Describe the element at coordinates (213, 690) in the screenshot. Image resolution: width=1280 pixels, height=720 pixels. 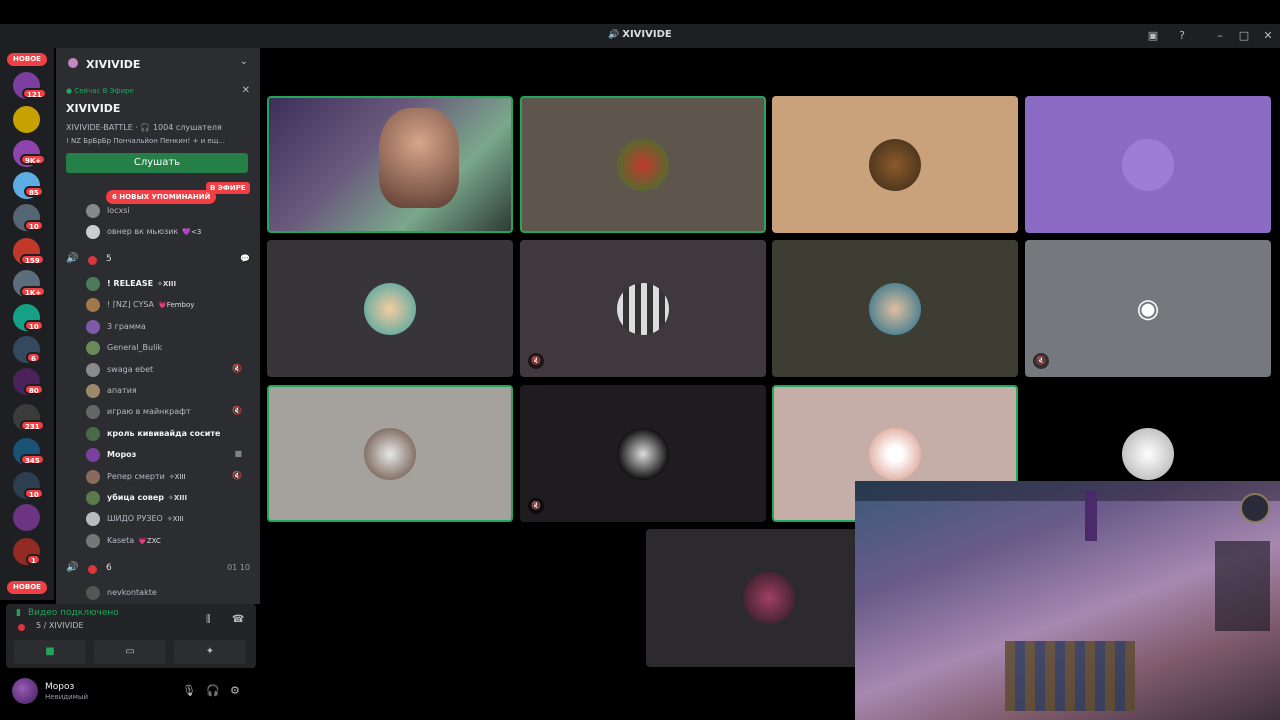
I see `headphones-icon: 🎧` at that location.